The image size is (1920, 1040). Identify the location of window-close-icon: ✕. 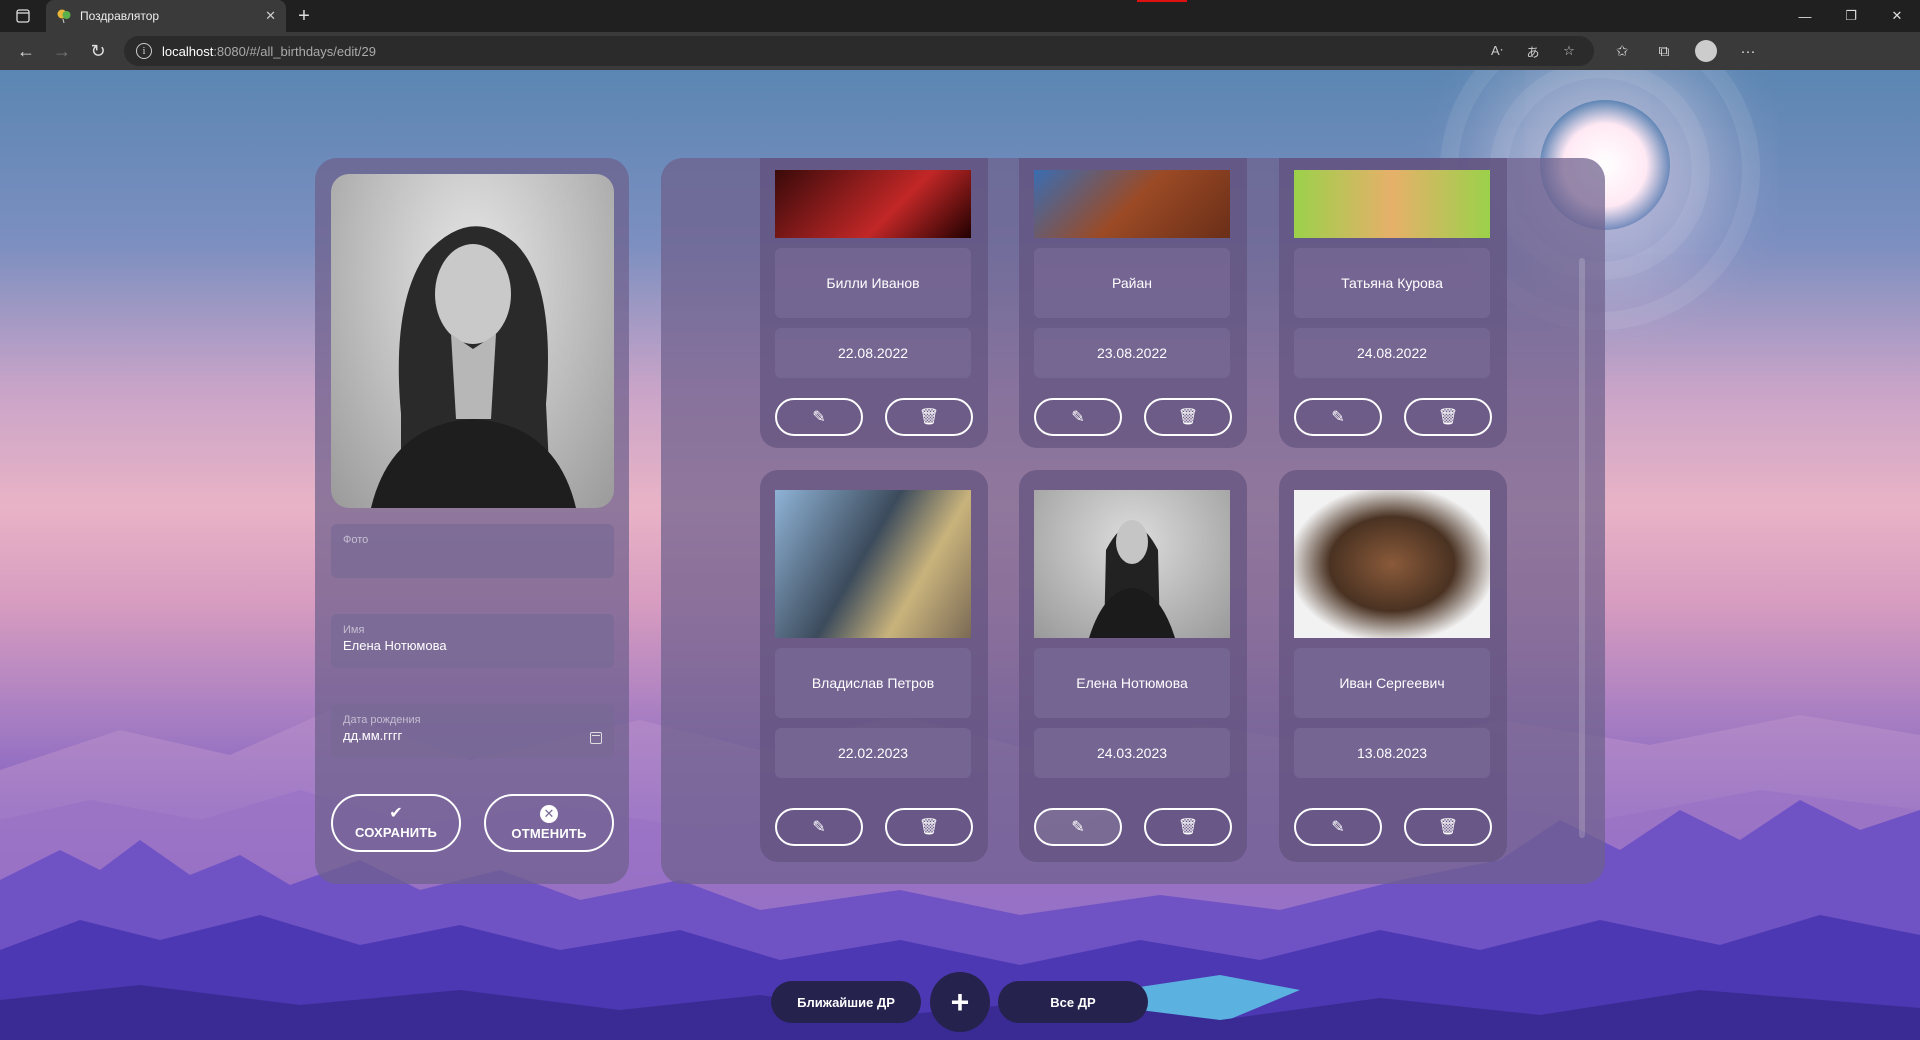
(1897, 16).